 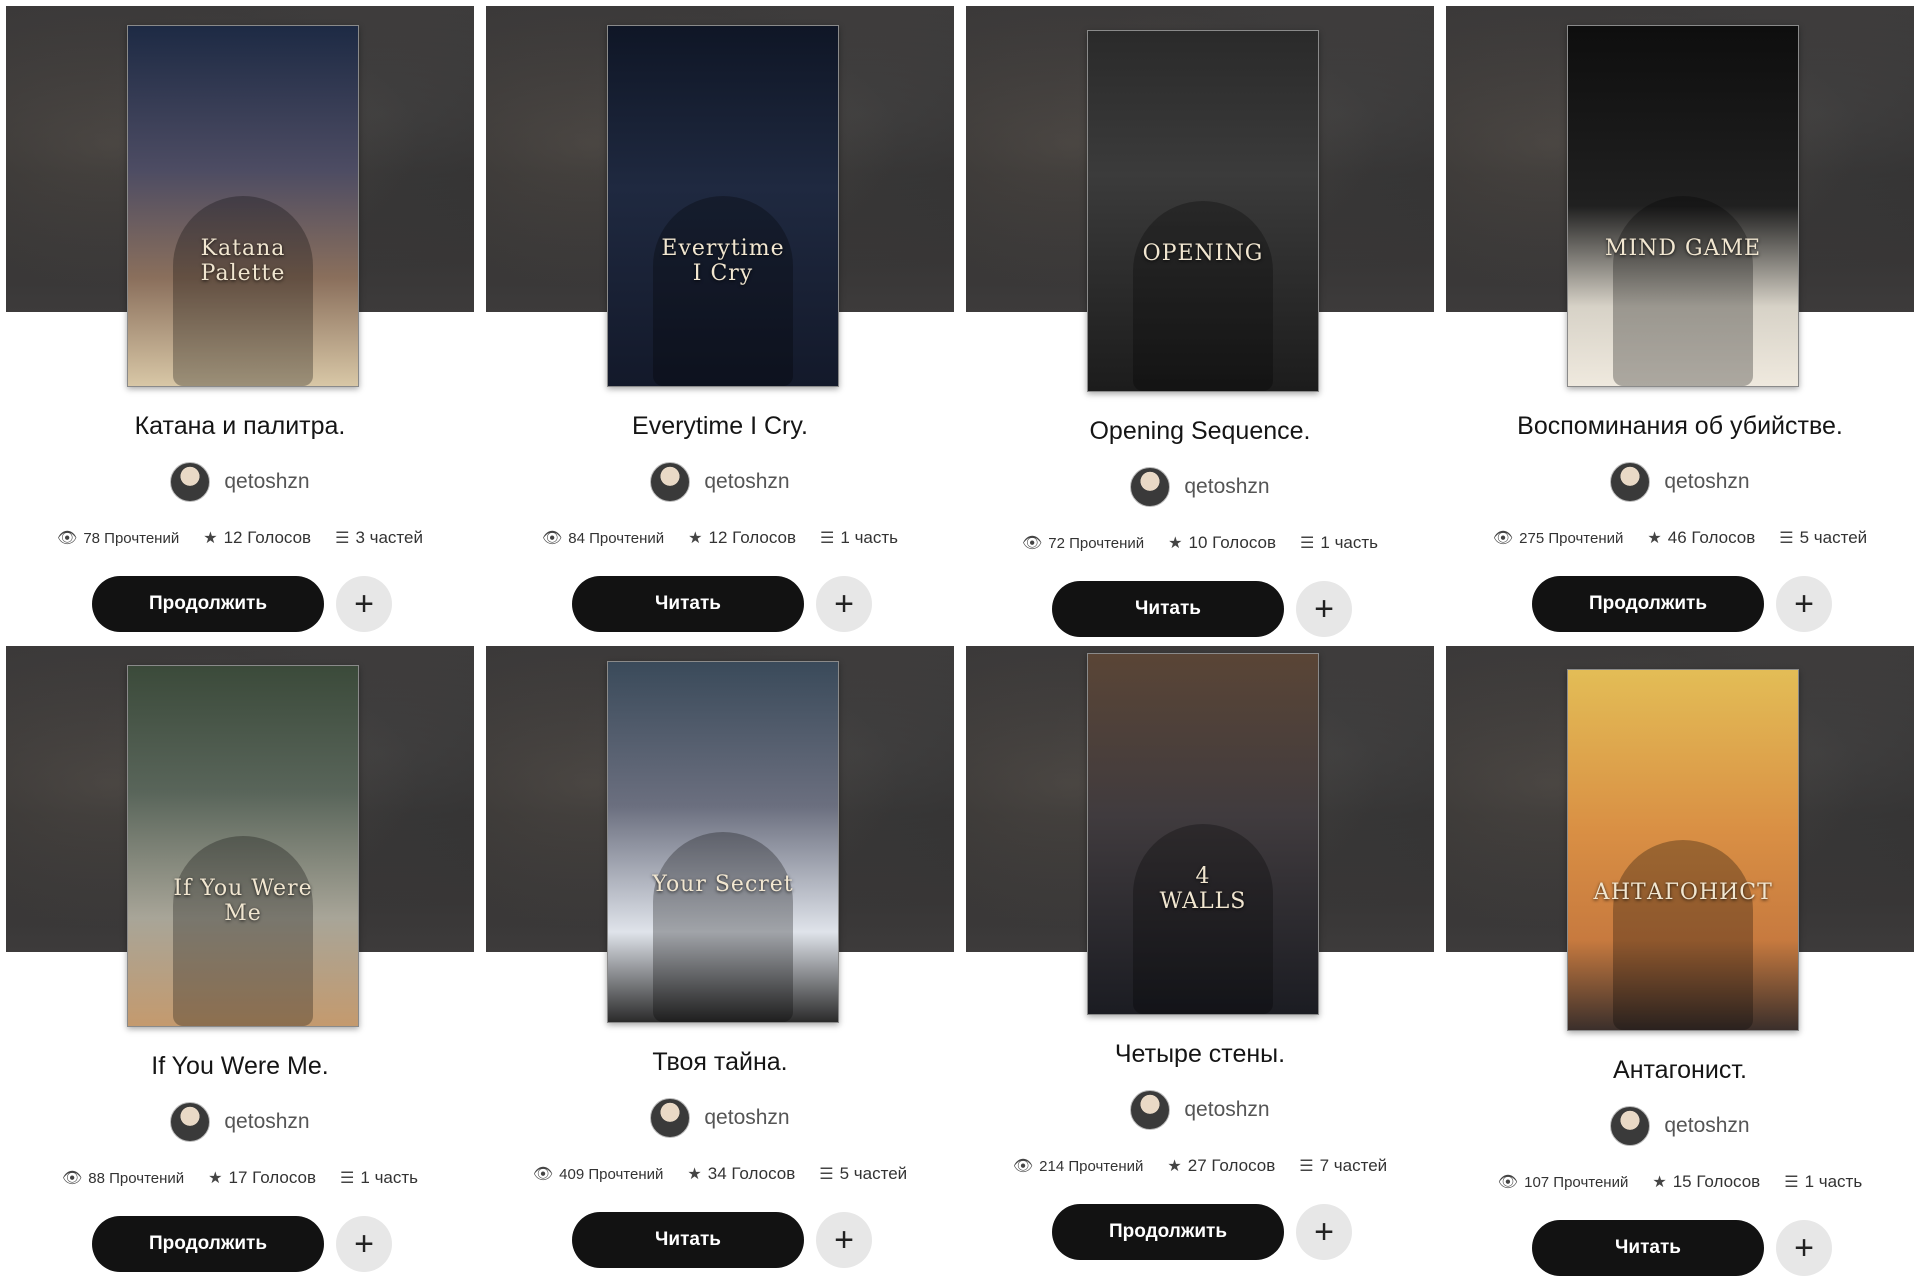 I want to click on book-cover: 4 WALLS, so click(x=1203, y=834).